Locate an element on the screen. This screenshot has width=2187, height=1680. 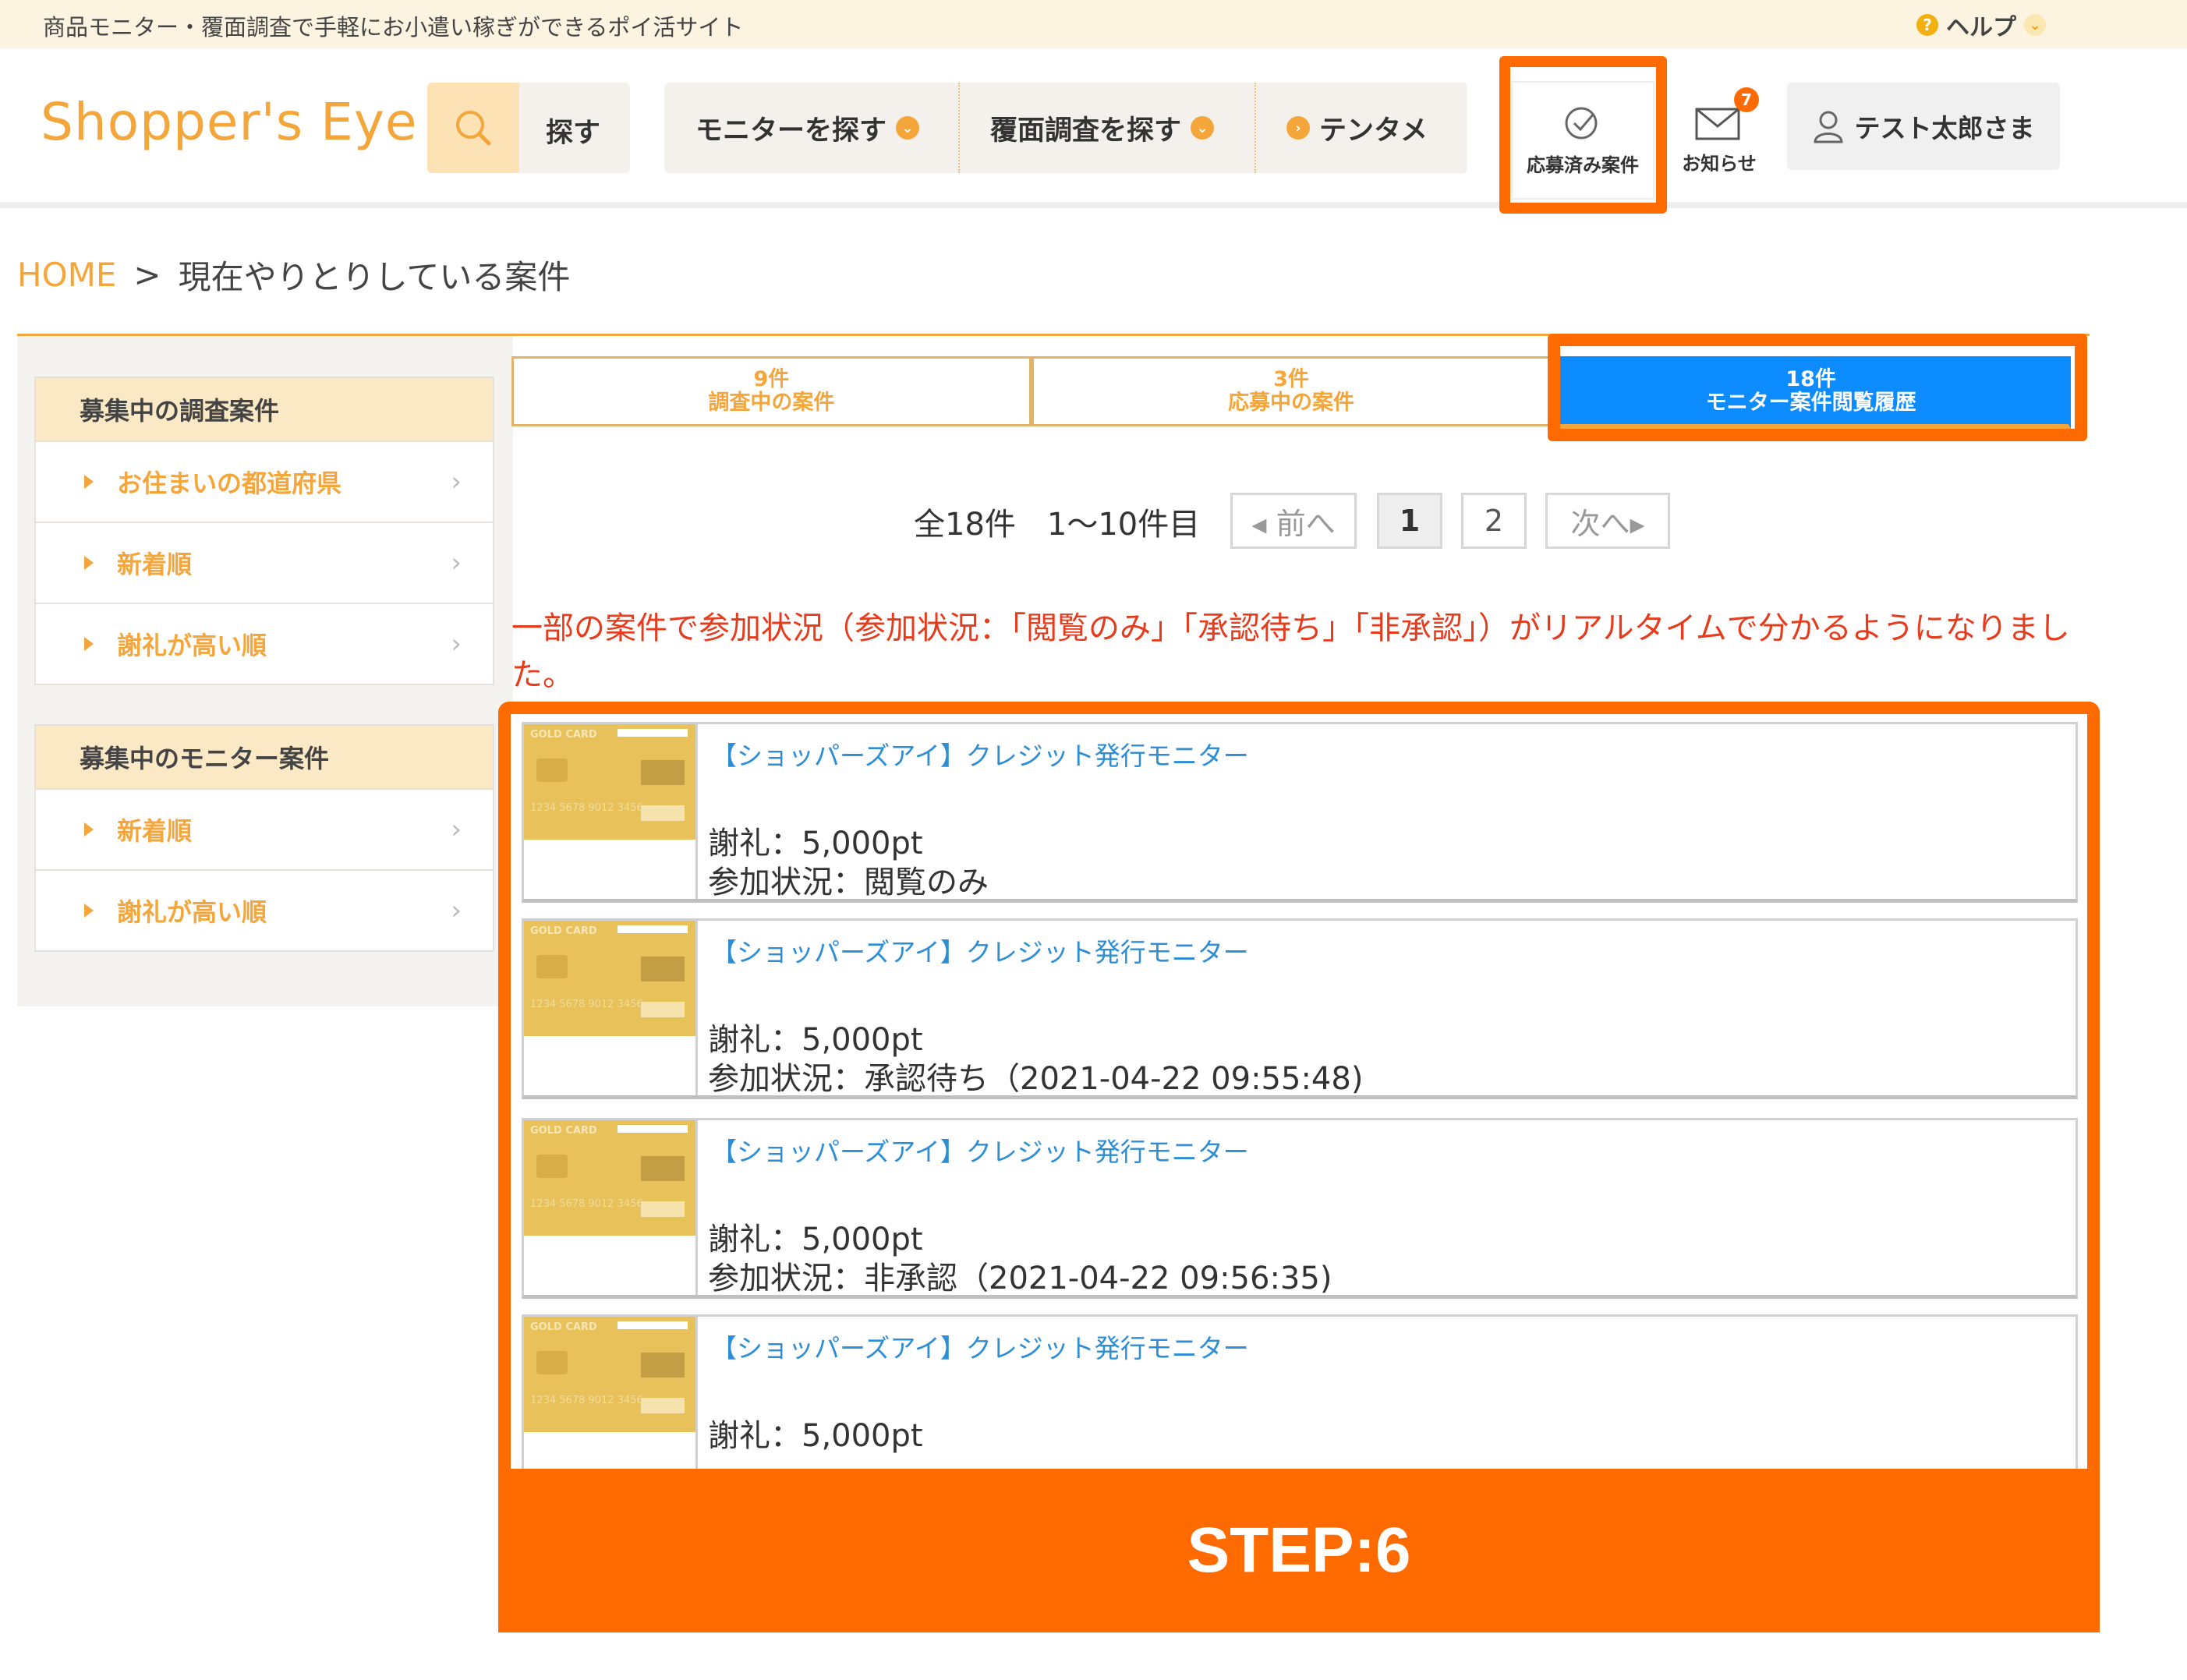
help-link: ? ヘルプ ⌄ is located at coordinates (1981, 25).